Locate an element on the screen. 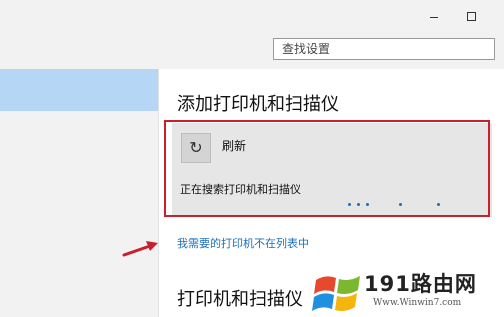 The width and height of the screenshot is (504, 317). watermark: 191路由网 Www.Winwin7.com is located at coordinates (405, 289).